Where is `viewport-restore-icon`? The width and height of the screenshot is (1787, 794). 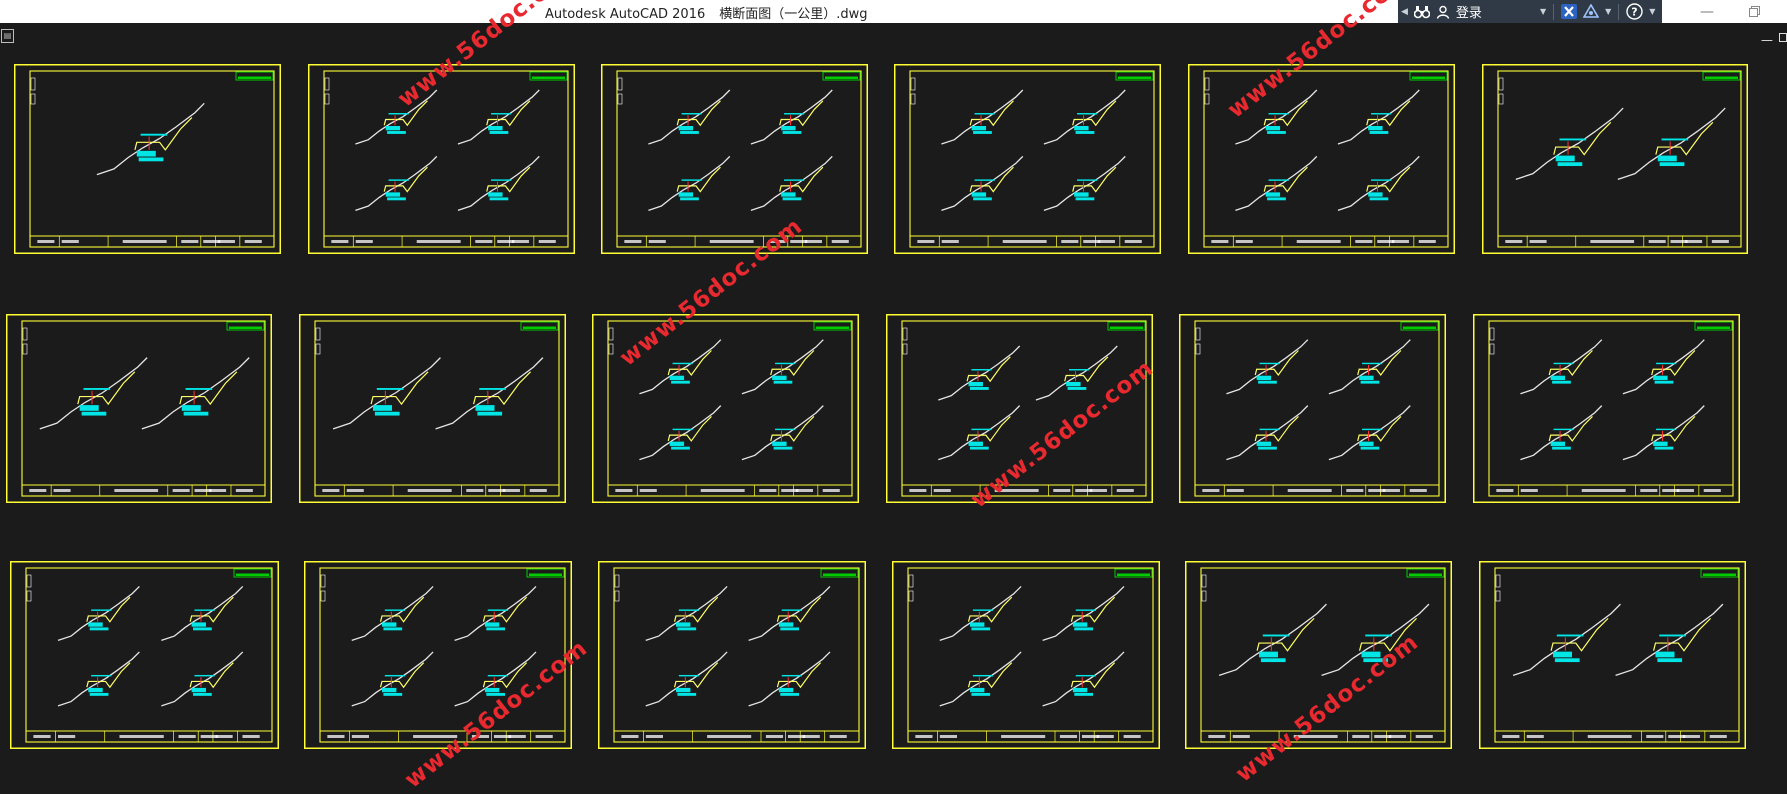
viewport-restore-icon is located at coordinates (1783, 38).